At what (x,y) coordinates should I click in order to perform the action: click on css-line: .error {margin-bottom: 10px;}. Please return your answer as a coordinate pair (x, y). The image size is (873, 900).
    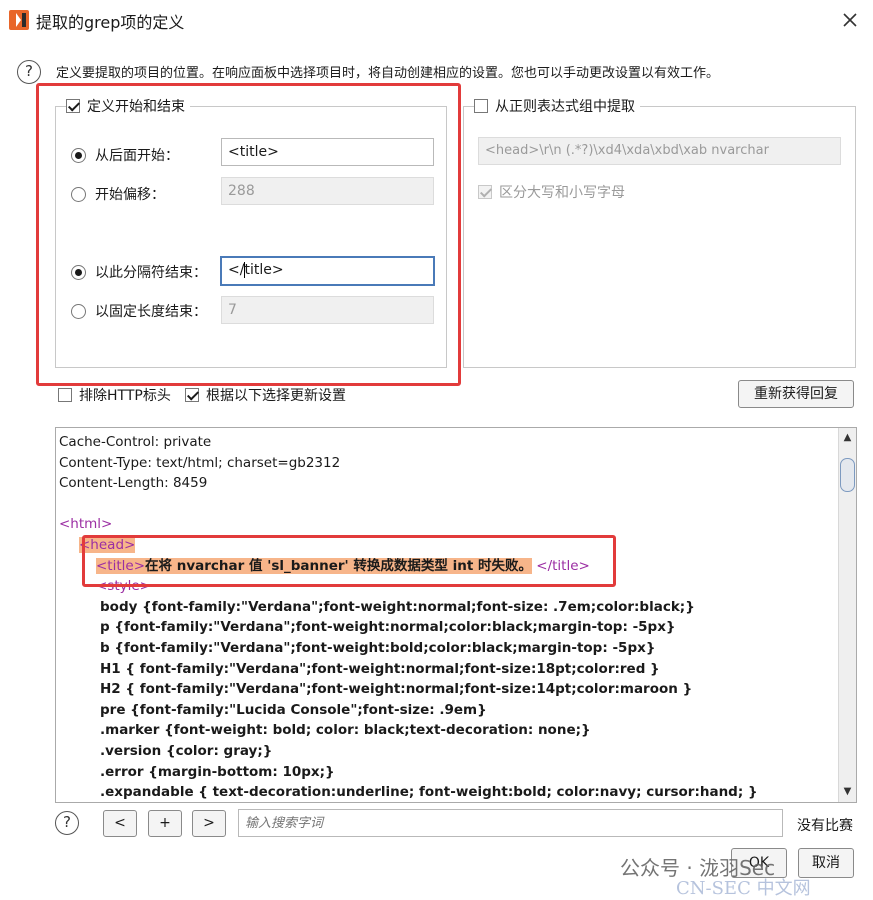
    Looking at the image, I should click on (217, 771).